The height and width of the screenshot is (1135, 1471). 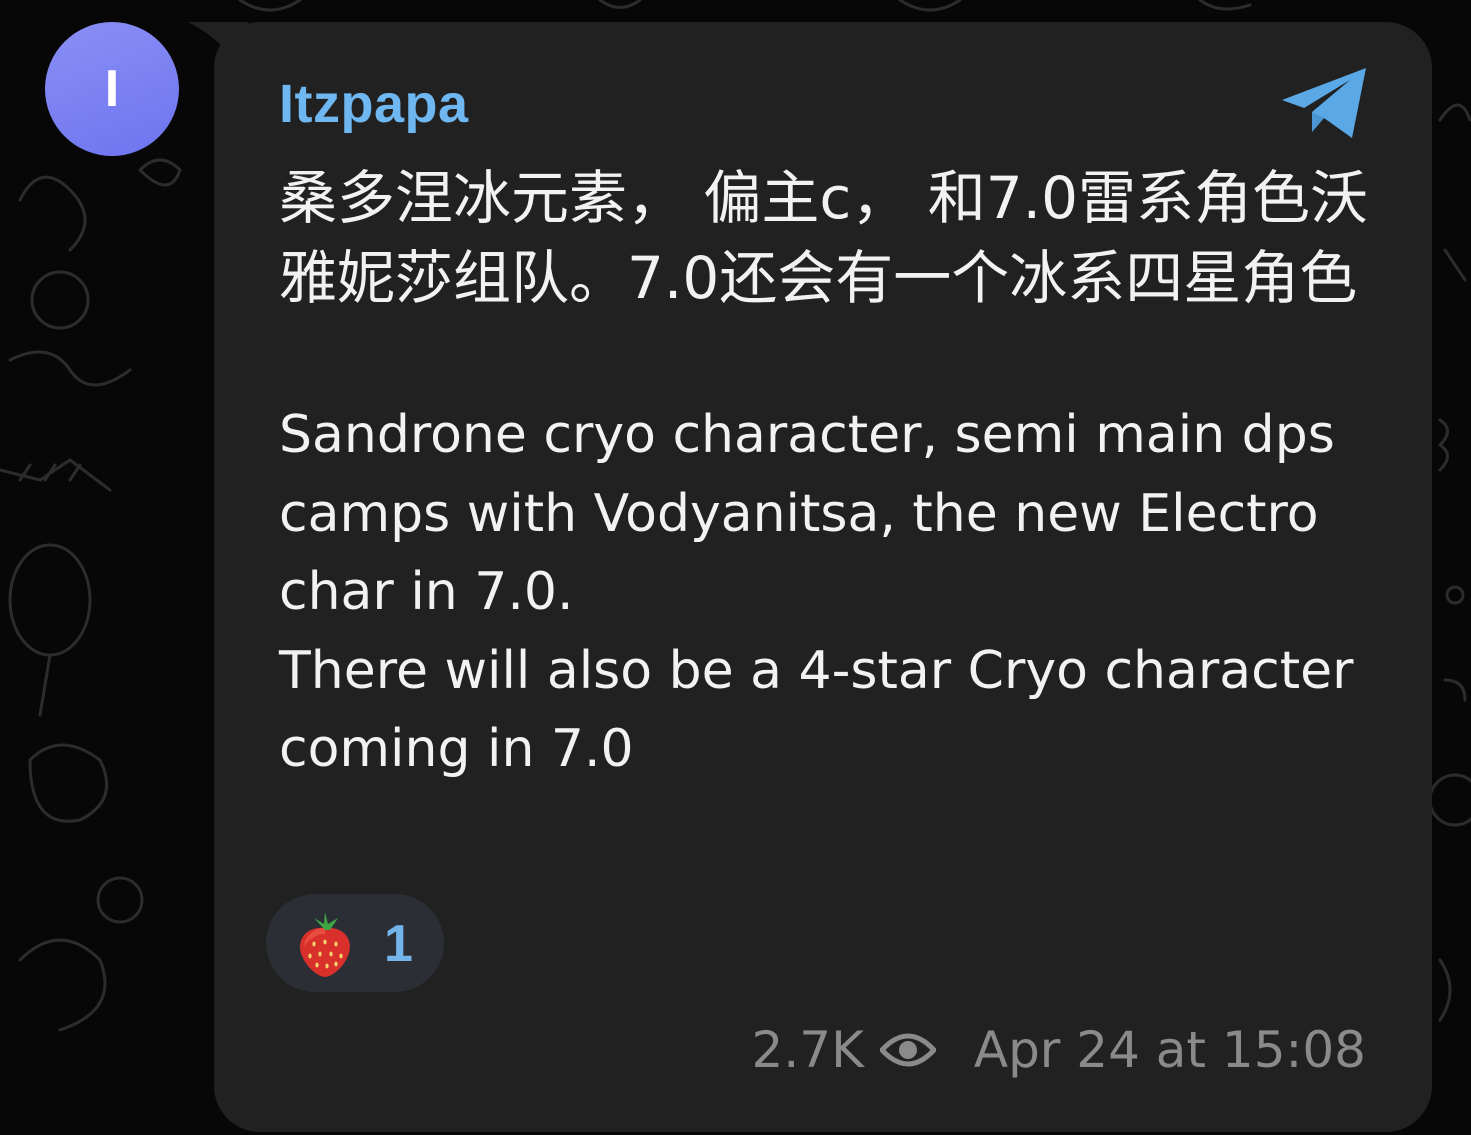 What do you see at coordinates (374, 104) in the screenshot?
I see `sender-name: Itzpapa` at bounding box center [374, 104].